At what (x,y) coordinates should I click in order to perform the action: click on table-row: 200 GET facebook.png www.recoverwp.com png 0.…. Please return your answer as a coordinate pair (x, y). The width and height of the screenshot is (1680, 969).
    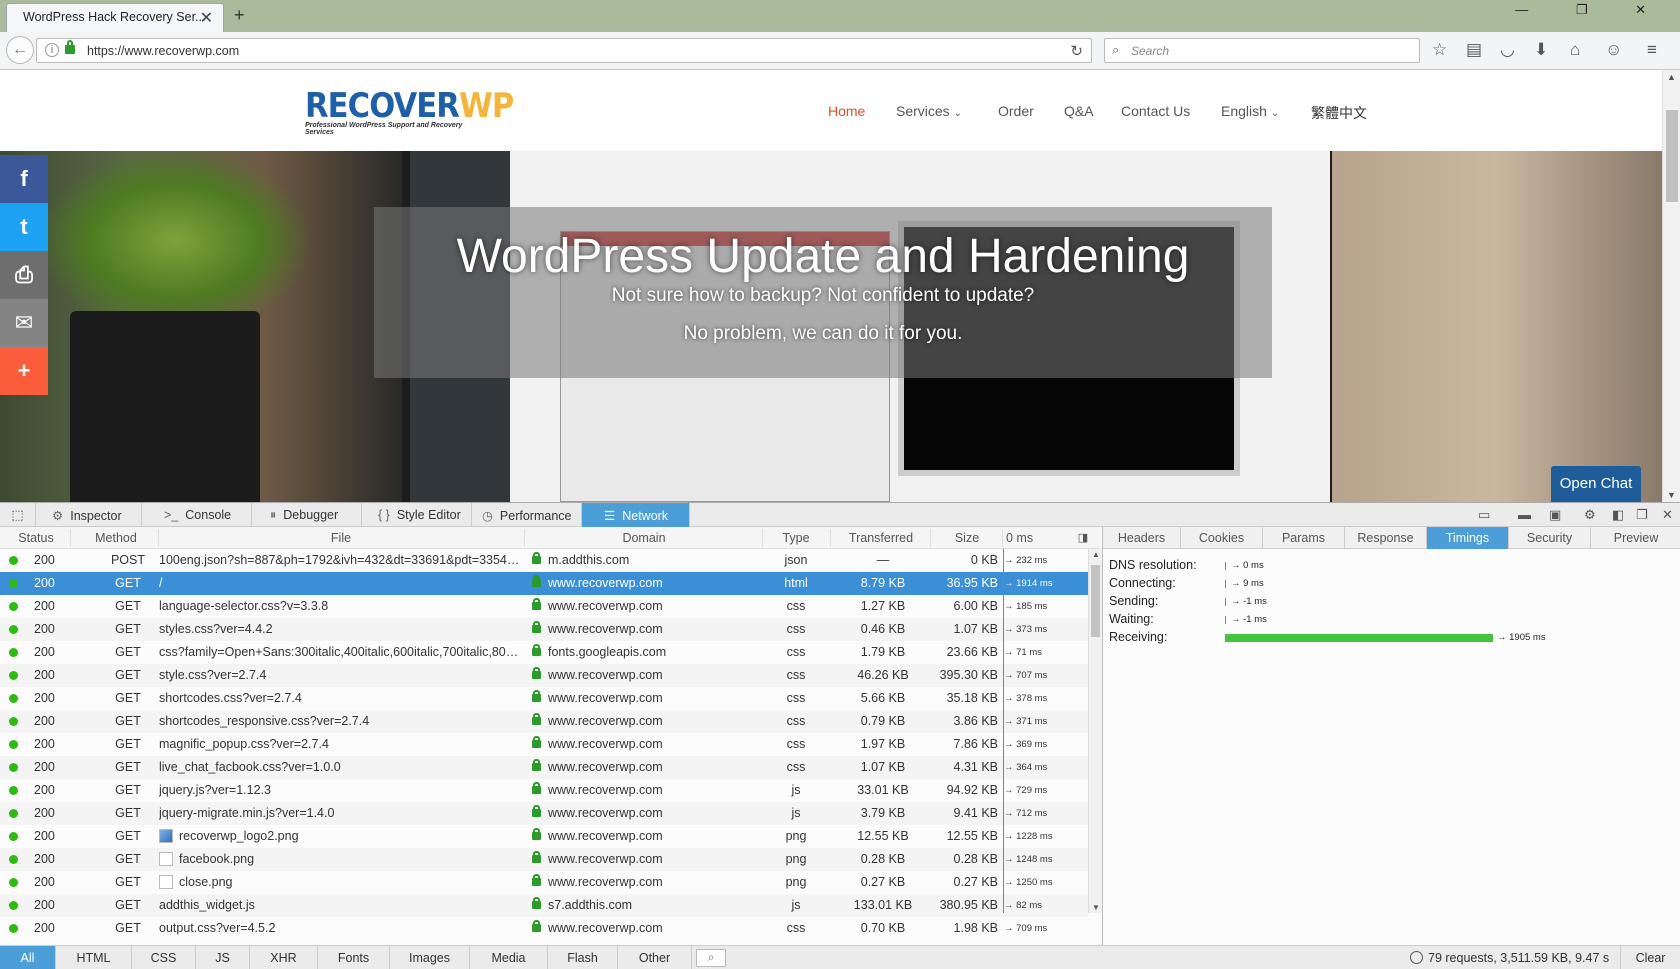
    Looking at the image, I should click on (544, 859).